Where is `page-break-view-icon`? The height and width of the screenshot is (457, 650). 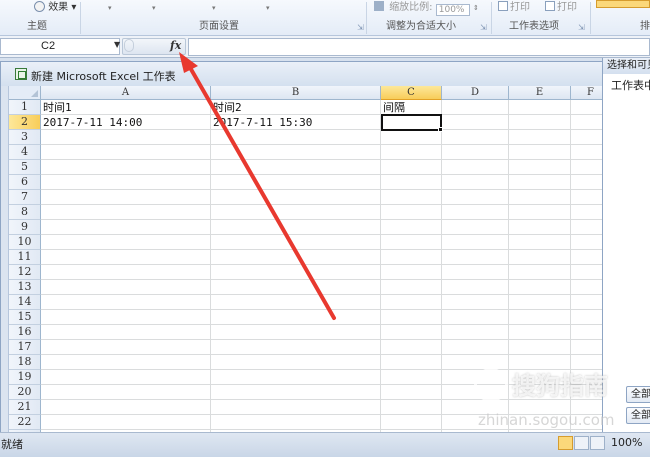
page-break-view-icon is located at coordinates (597, 443).